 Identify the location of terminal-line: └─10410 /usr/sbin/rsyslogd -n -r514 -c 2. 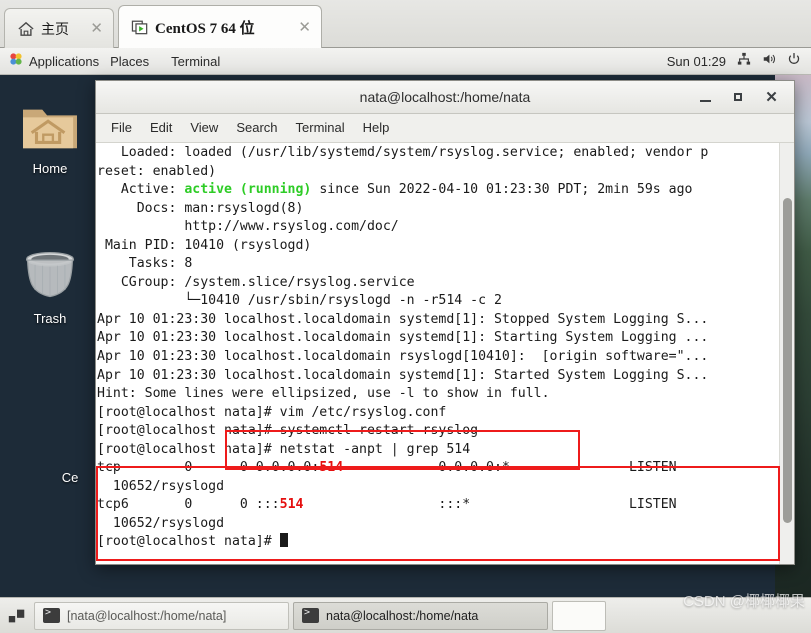
(299, 301).